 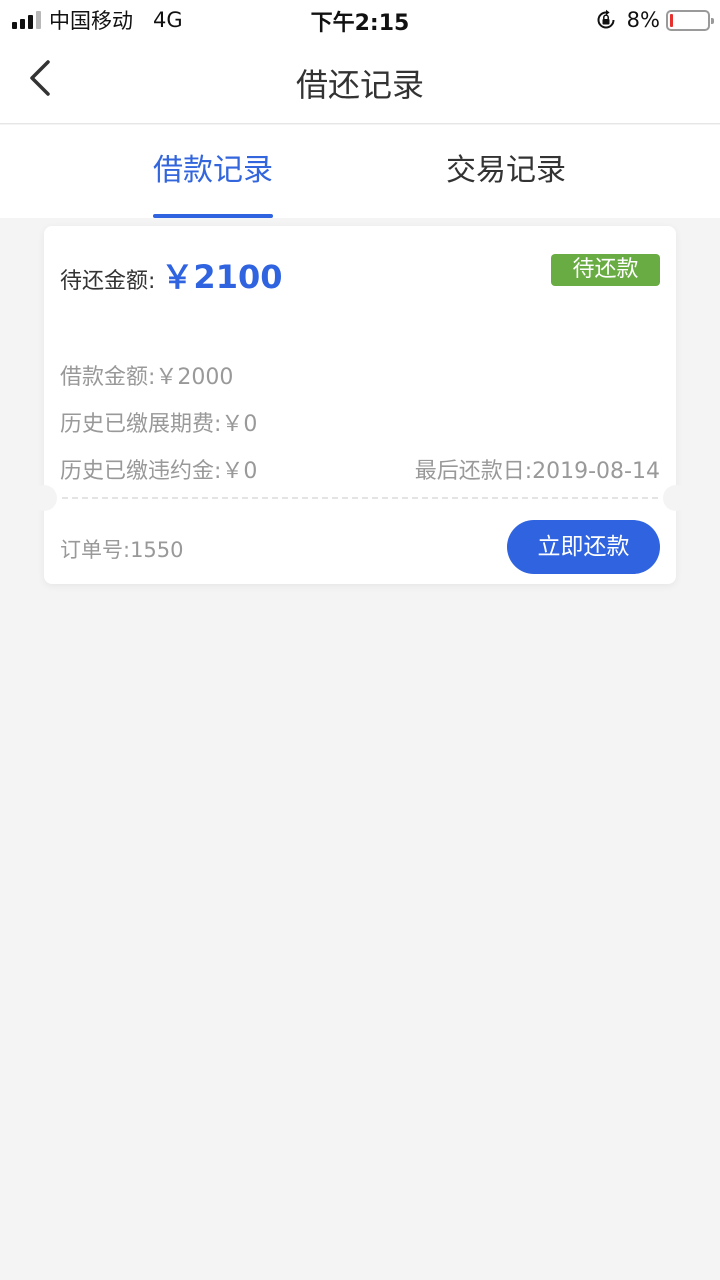 What do you see at coordinates (147, 377) in the screenshot?
I see `loan-amount: 借款金额:￥2000` at bounding box center [147, 377].